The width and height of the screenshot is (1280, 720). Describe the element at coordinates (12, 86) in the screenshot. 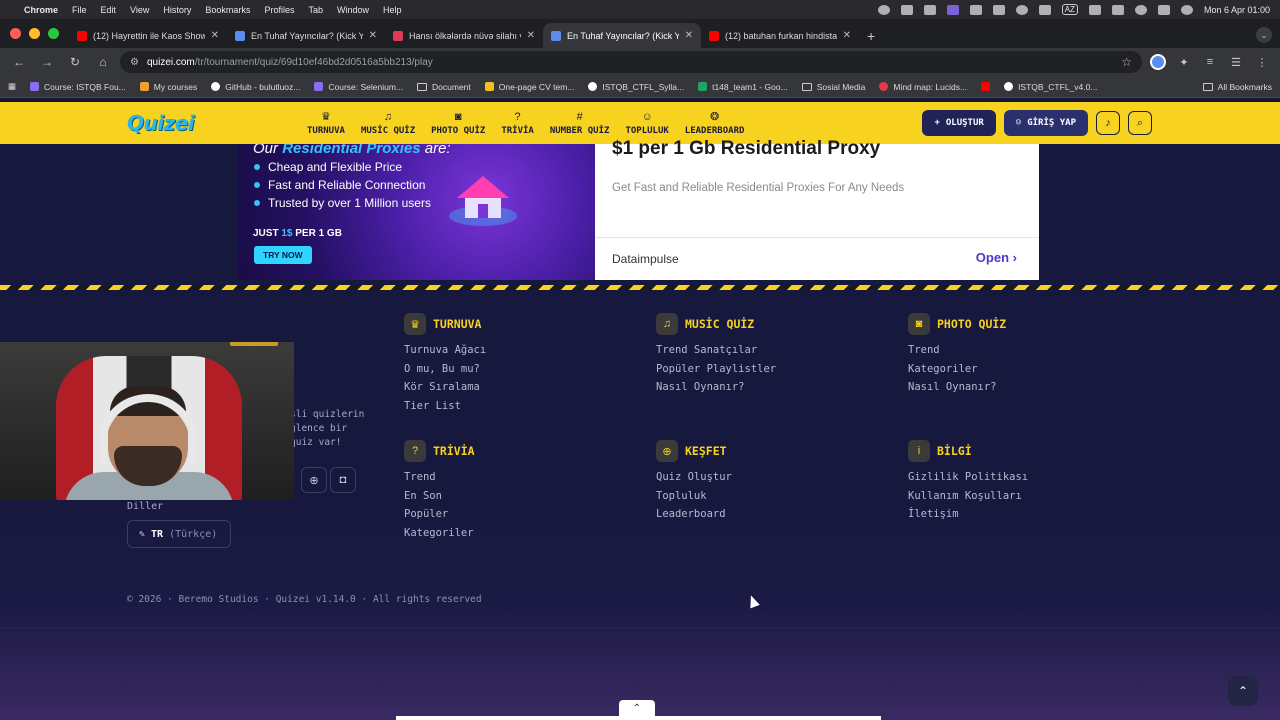

I see `apps-grid-icon: ▦` at that location.